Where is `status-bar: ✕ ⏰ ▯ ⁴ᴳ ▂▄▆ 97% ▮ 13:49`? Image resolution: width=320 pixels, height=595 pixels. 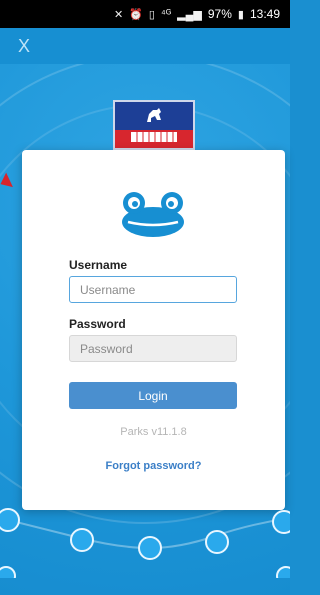 status-bar: ✕ ⏰ ▯ ⁴ᴳ ▂▄▆ 97% ▮ 13:49 is located at coordinates (145, 14).